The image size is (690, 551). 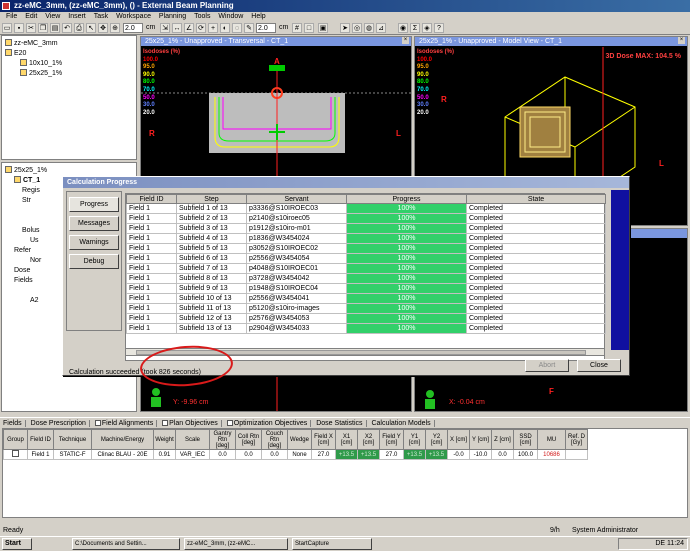 What do you see at coordinates (346, 439) in the screenshot?
I see `fields-col-11: X1 [cm]` at bounding box center [346, 439].